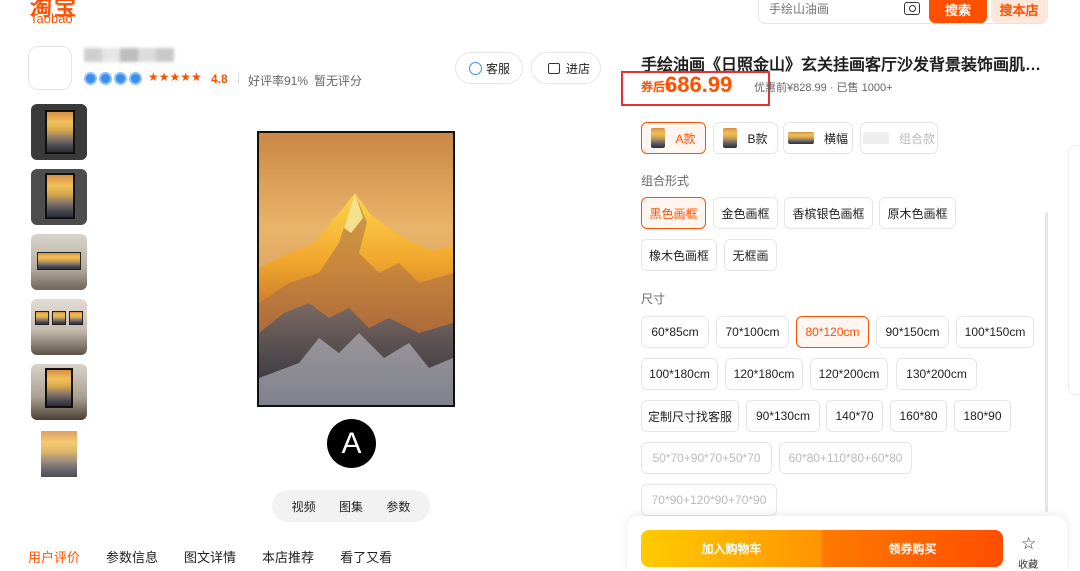 This screenshot has width=1080, height=571. I want to click on add-to-cart-button: 加入购物车, so click(731, 548).